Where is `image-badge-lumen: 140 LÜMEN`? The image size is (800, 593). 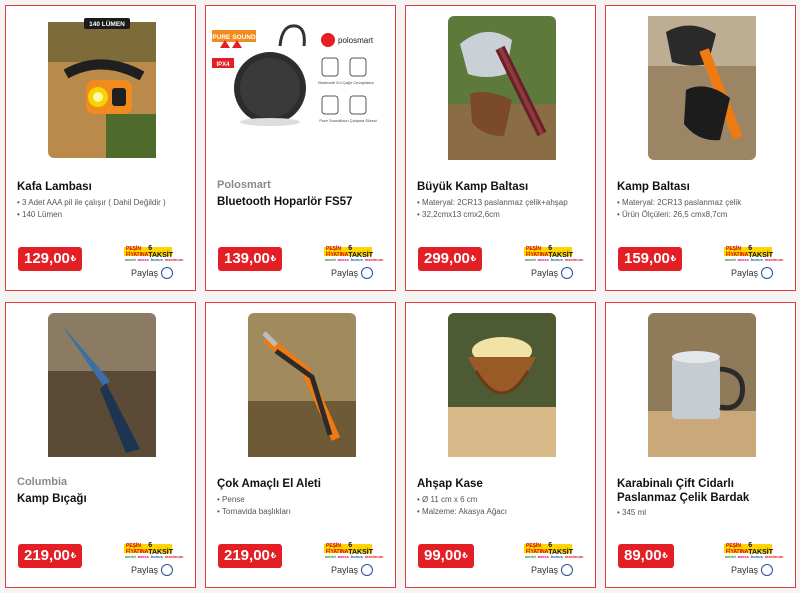 image-badge-lumen: 140 LÜMEN is located at coordinates (107, 23).